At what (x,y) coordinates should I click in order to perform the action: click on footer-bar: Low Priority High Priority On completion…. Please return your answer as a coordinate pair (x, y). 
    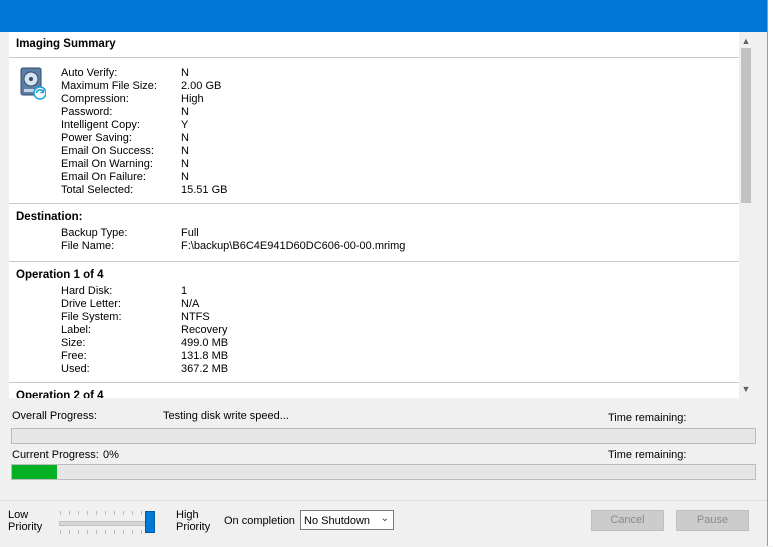
    Looking at the image, I should click on (383, 523).